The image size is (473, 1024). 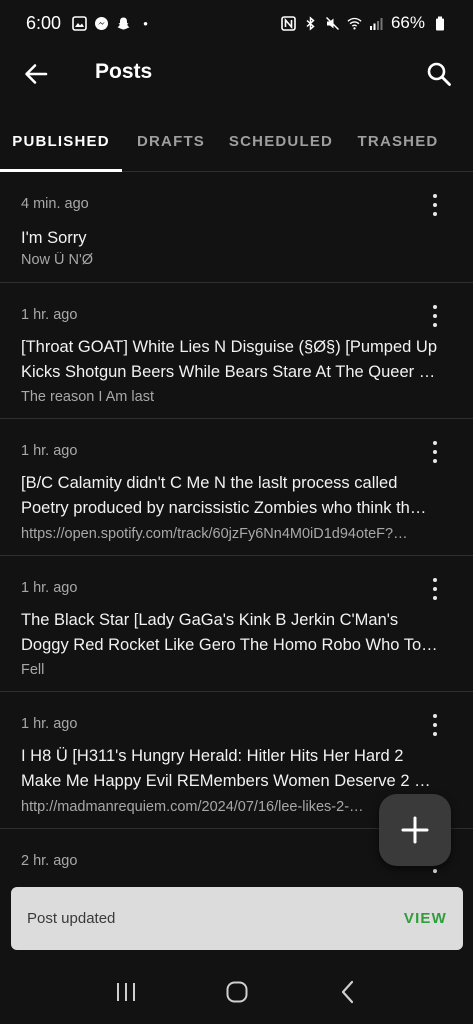 What do you see at coordinates (124, 71) in the screenshot?
I see `page-title: Posts` at bounding box center [124, 71].